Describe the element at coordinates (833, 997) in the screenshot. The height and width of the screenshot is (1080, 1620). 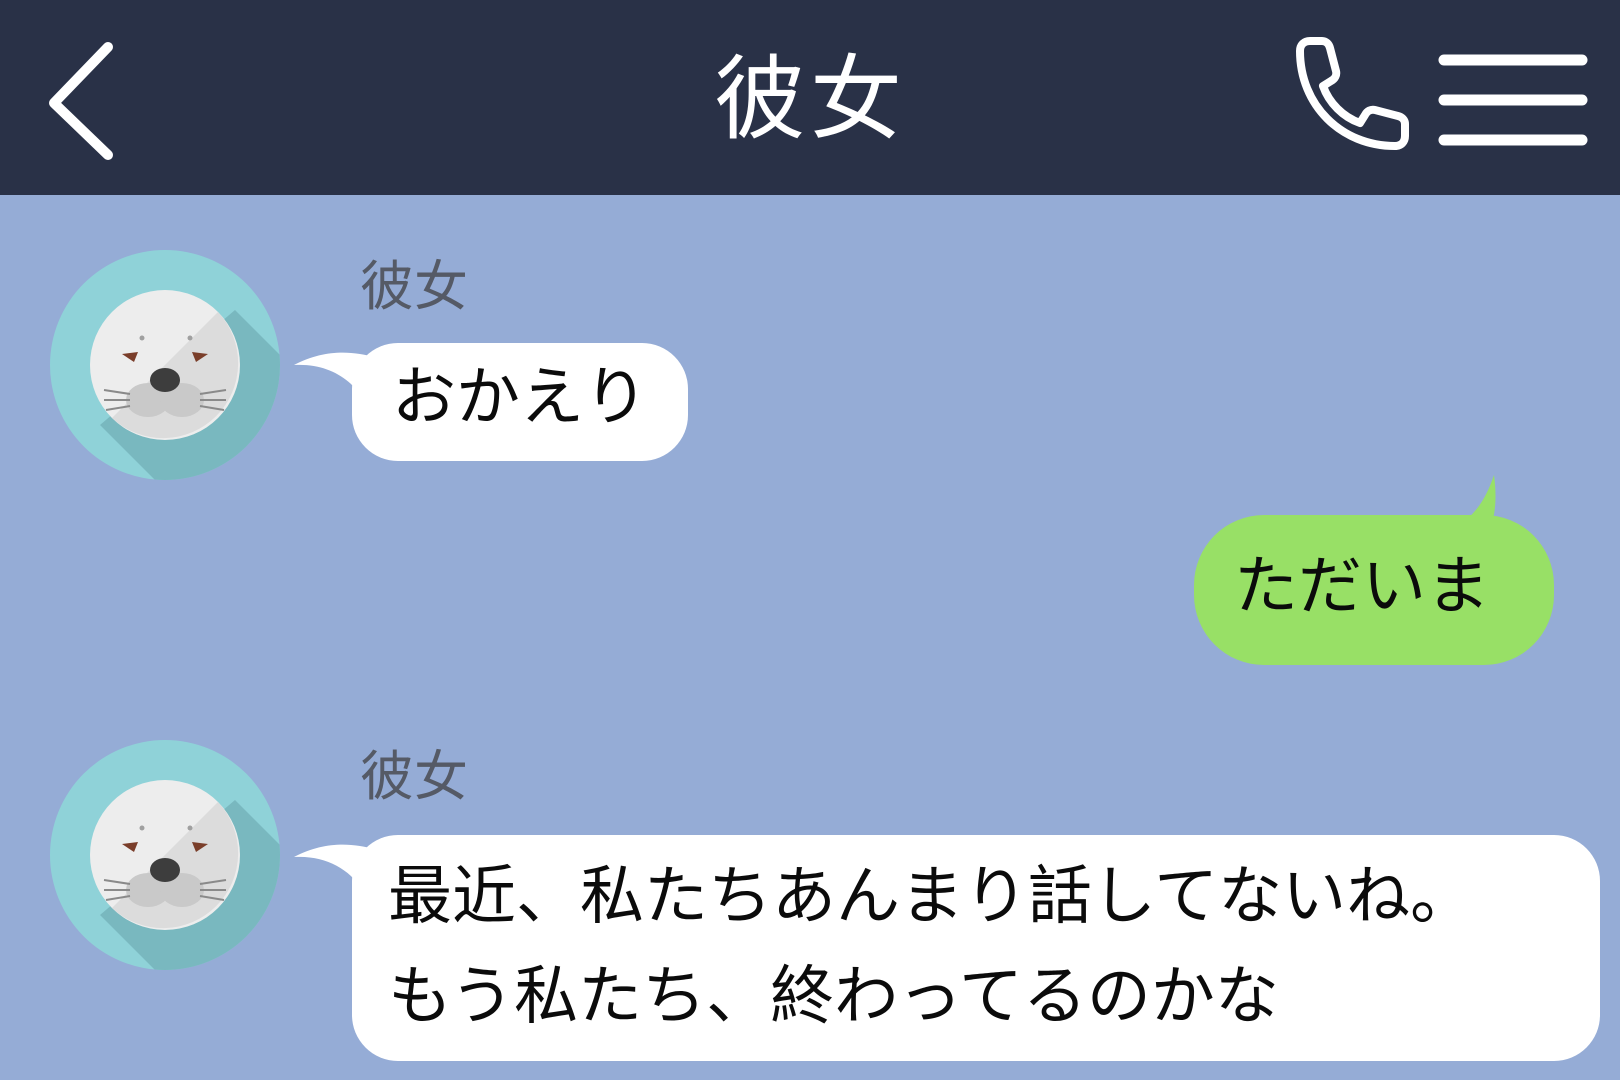
I see `message-text-line: もう私たち、終わってるのかな` at that location.